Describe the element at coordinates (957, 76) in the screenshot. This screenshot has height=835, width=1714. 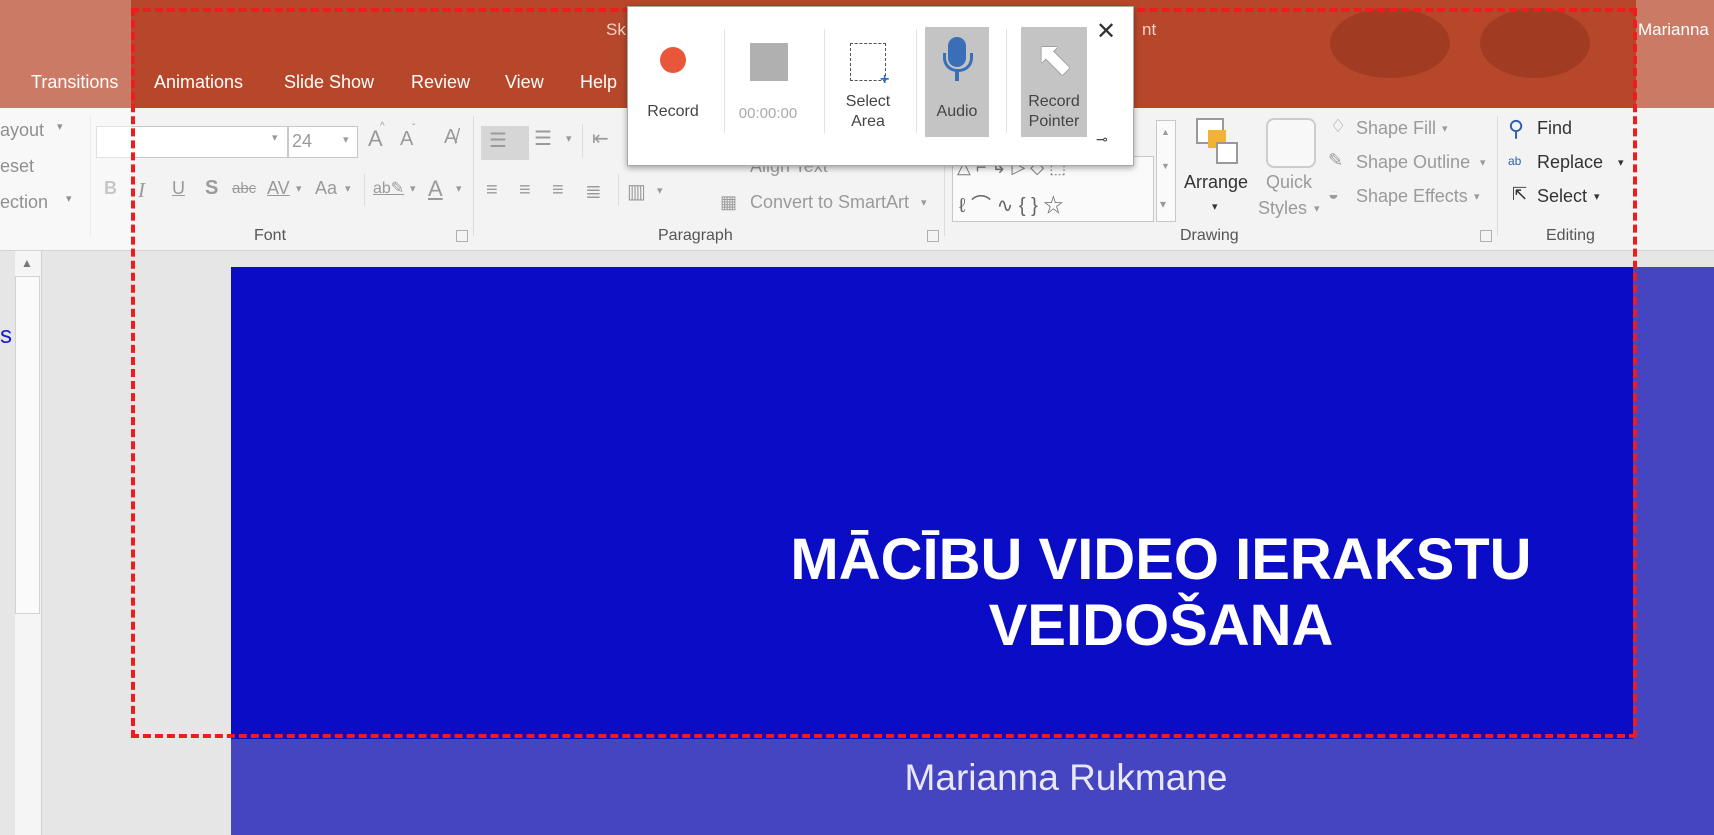
I see `microphone-base` at that location.